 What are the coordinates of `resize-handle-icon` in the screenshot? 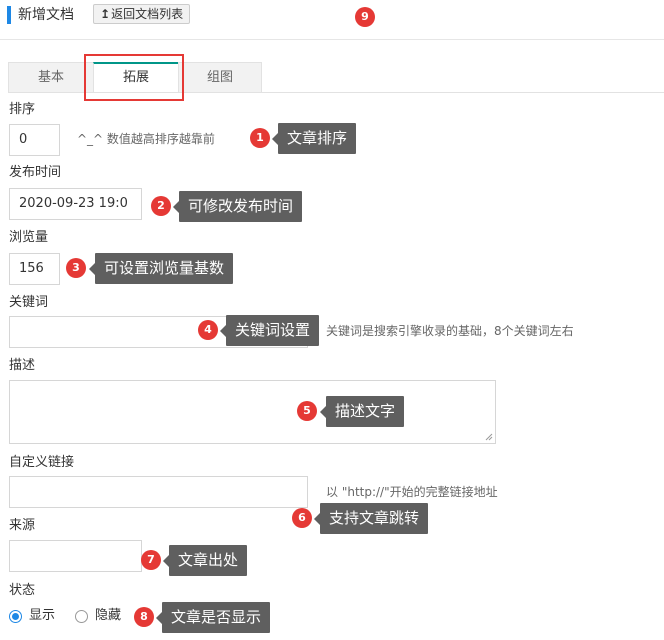 It's located at (489, 437).